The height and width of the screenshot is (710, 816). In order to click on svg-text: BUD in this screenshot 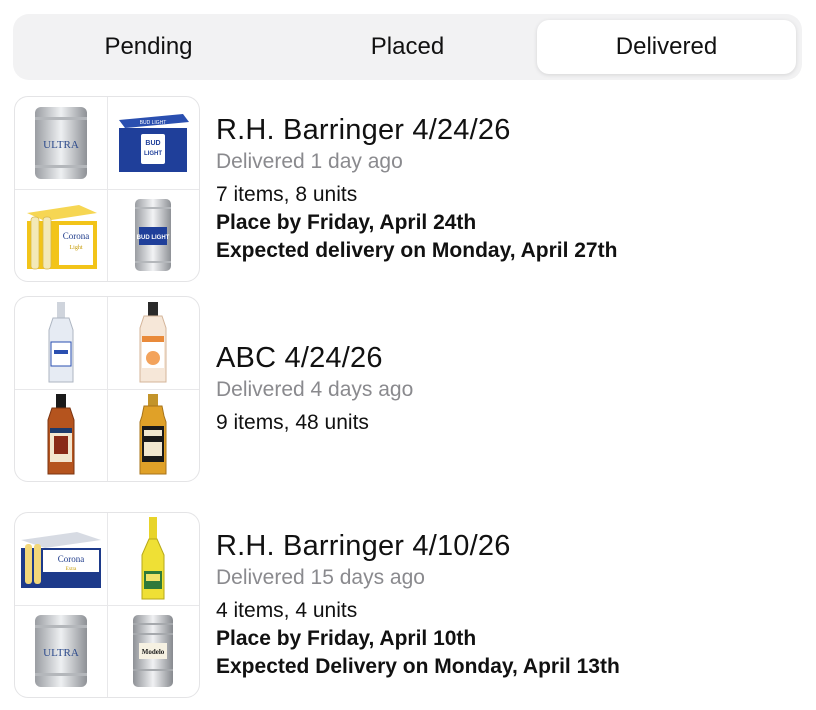, I will do `click(153, 143)`.